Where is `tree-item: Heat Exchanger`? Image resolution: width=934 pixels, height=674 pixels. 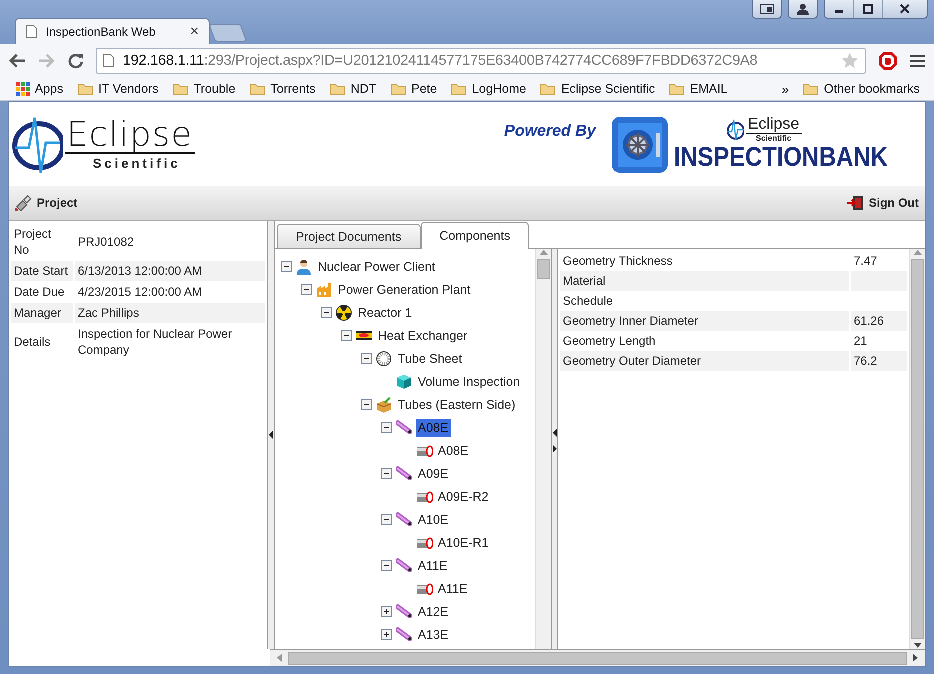 tree-item: Heat Exchanger is located at coordinates (423, 335).